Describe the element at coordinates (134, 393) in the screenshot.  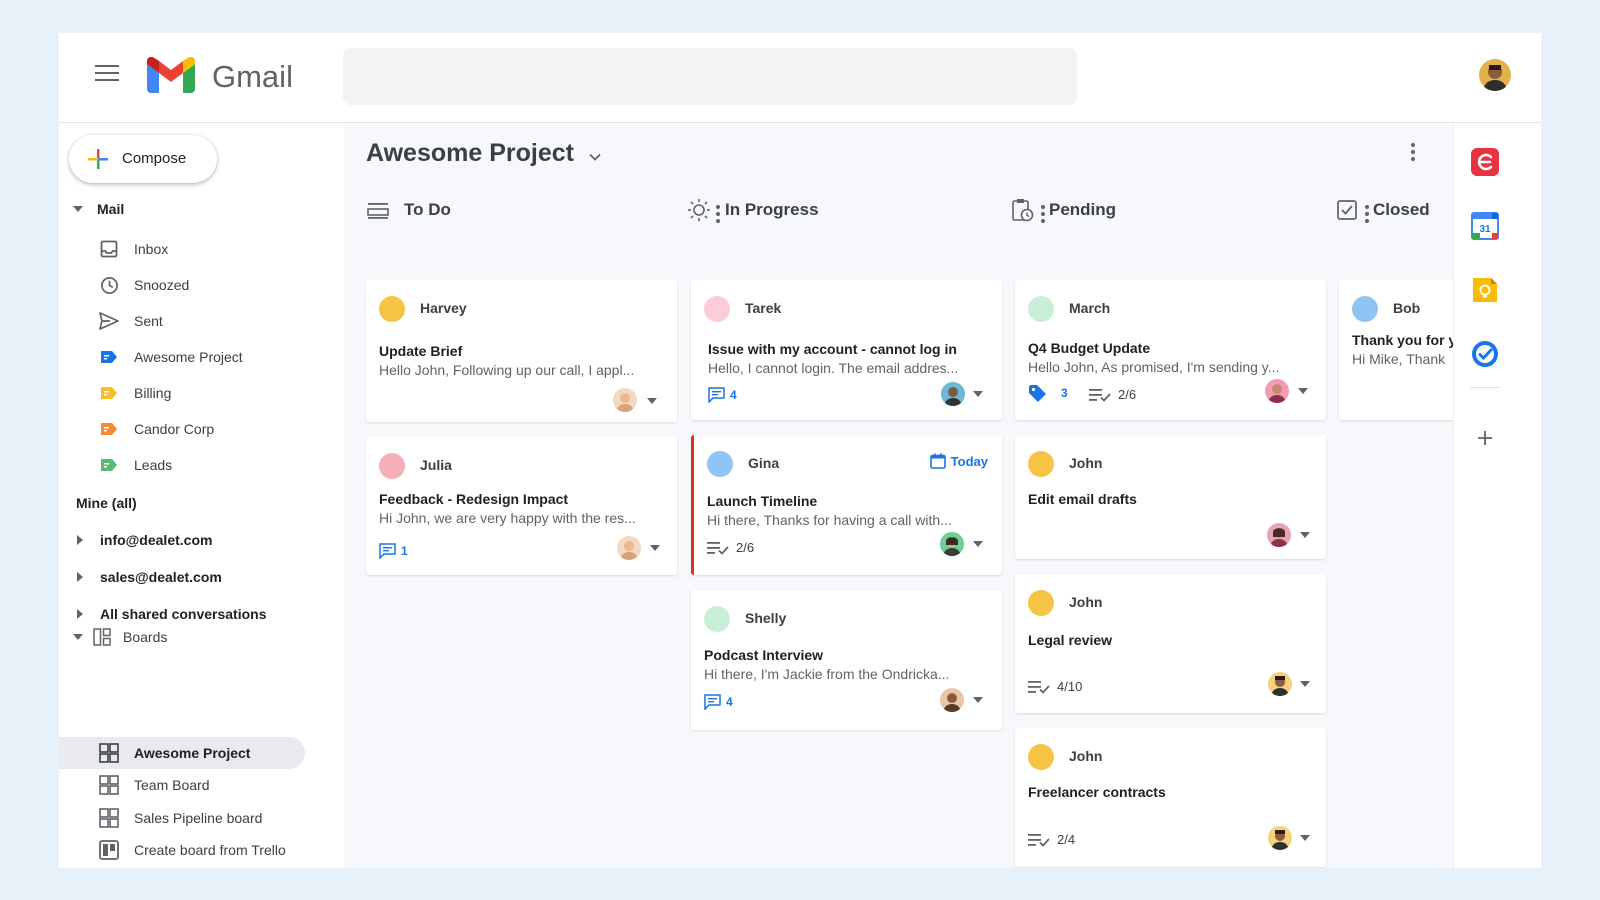
I see `sidebar-item-billing: Billing` at that location.